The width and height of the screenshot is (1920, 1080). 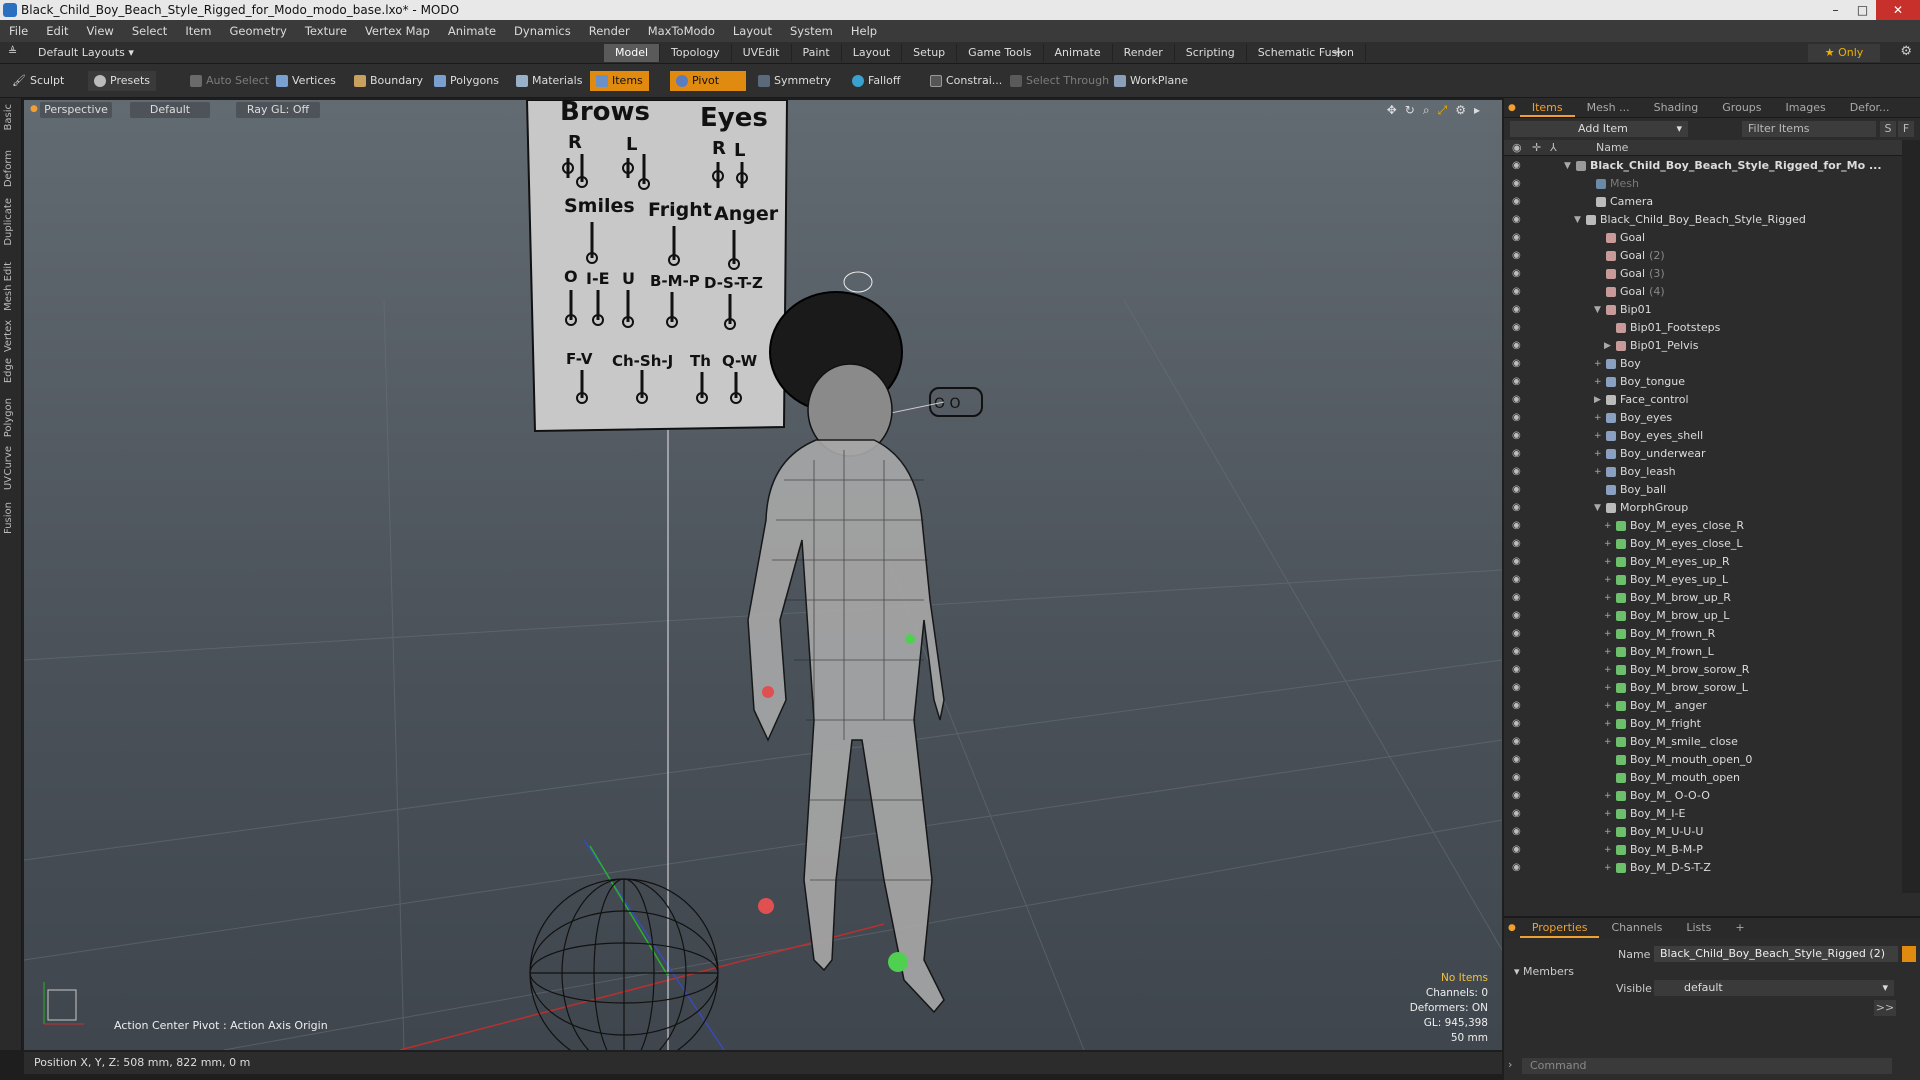 What do you see at coordinates (1512, 107) in the screenshot?
I see `panel-menu-icon: ●` at bounding box center [1512, 107].